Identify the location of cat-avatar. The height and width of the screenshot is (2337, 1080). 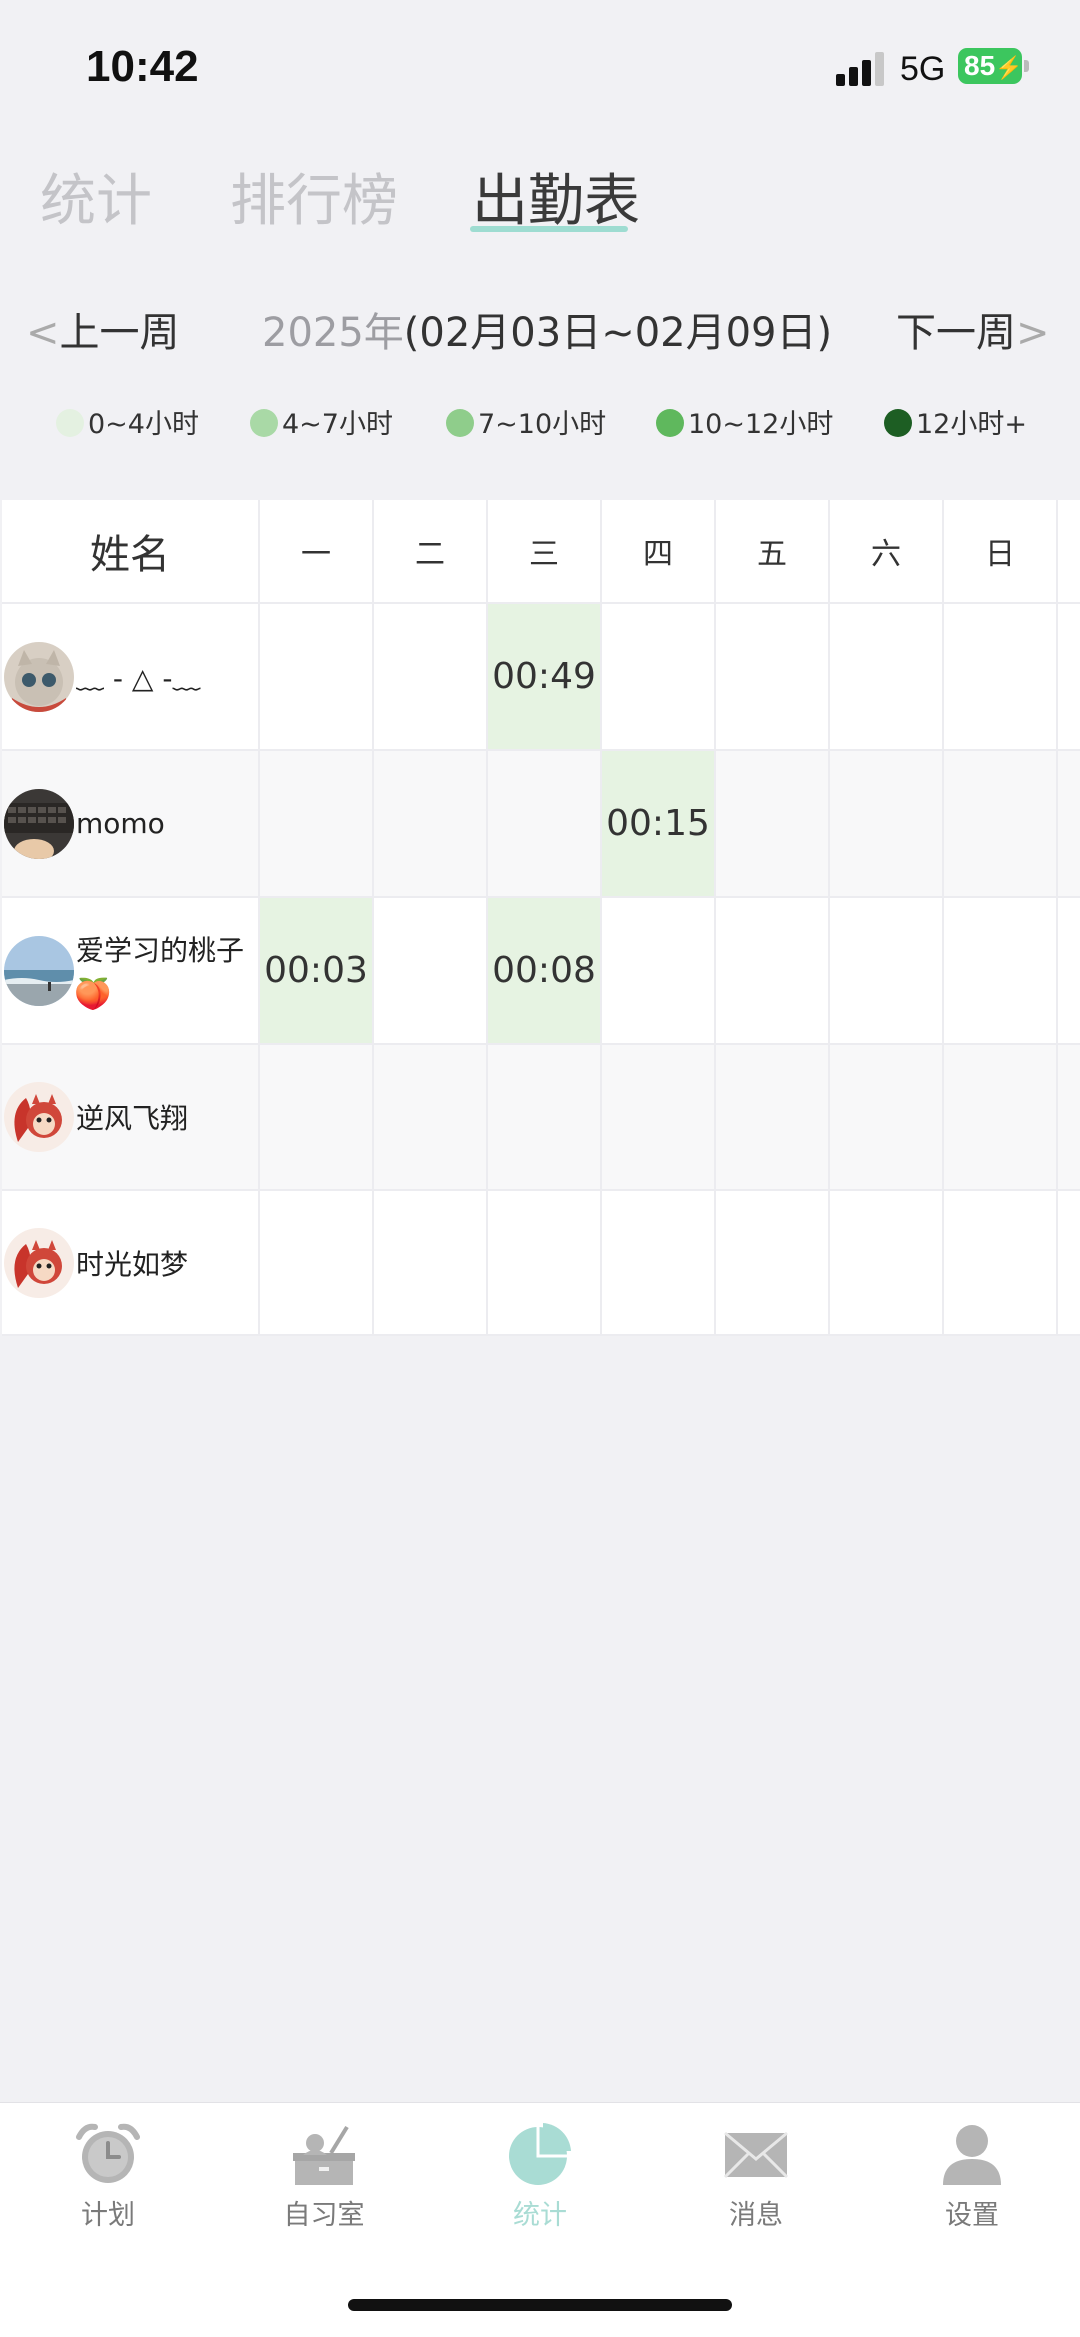
(39, 676).